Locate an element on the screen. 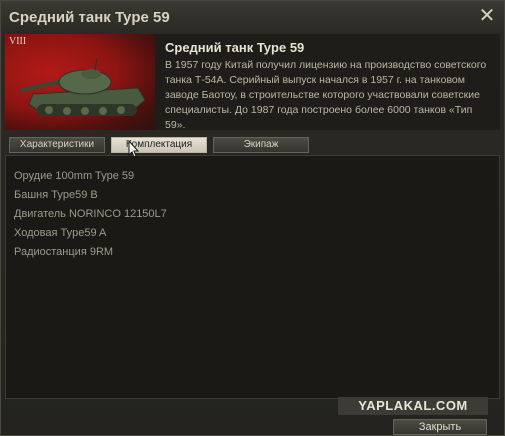 Image resolution: width=505 pixels, height=436 pixels. module-turret: Башня Type59 B is located at coordinates (56, 195).